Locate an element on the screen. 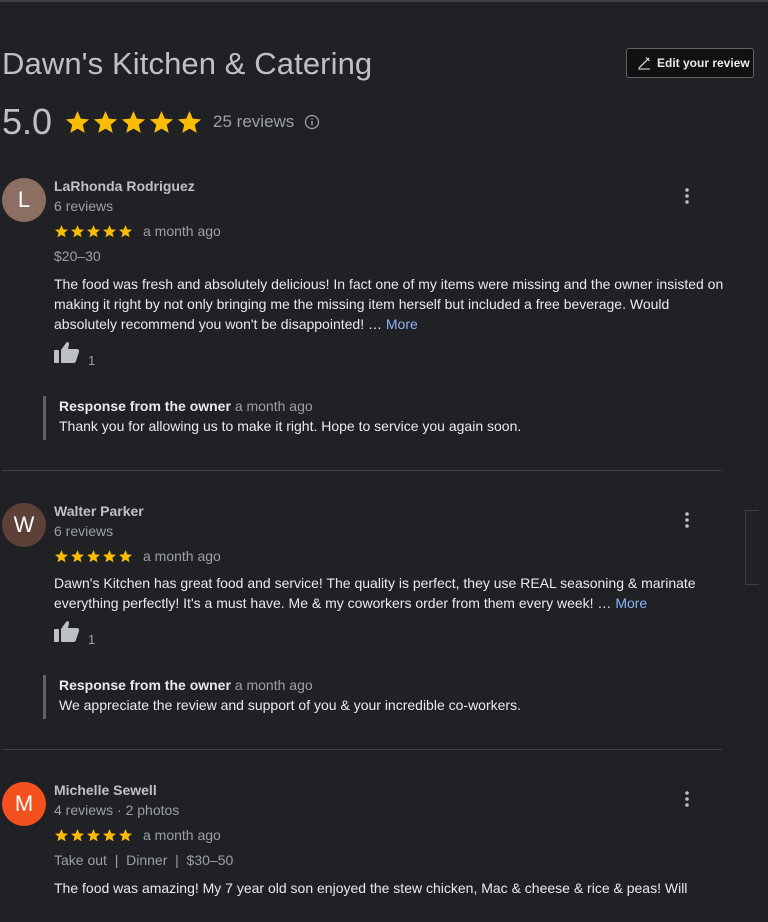 This screenshot has width=768, height=922. reviewer-avatar: W is located at coordinates (24, 525).